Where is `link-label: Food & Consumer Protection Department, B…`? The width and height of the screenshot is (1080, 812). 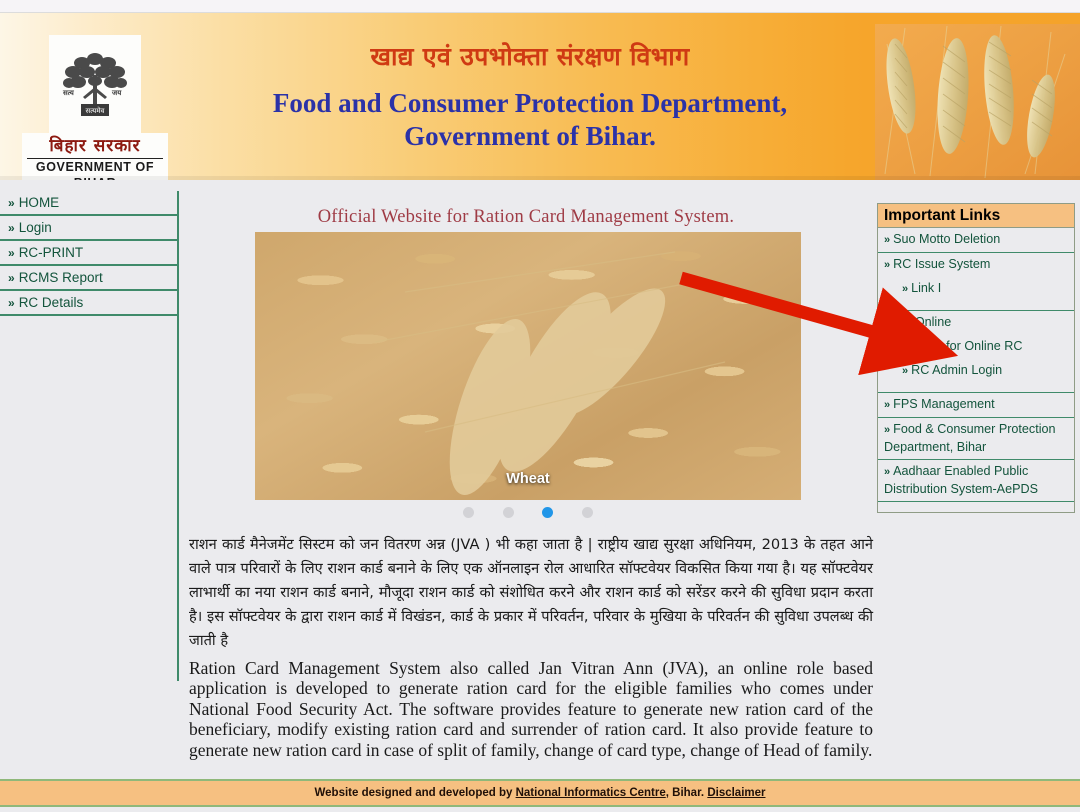 link-label: Food & Consumer Protection Department, B… is located at coordinates (970, 438).